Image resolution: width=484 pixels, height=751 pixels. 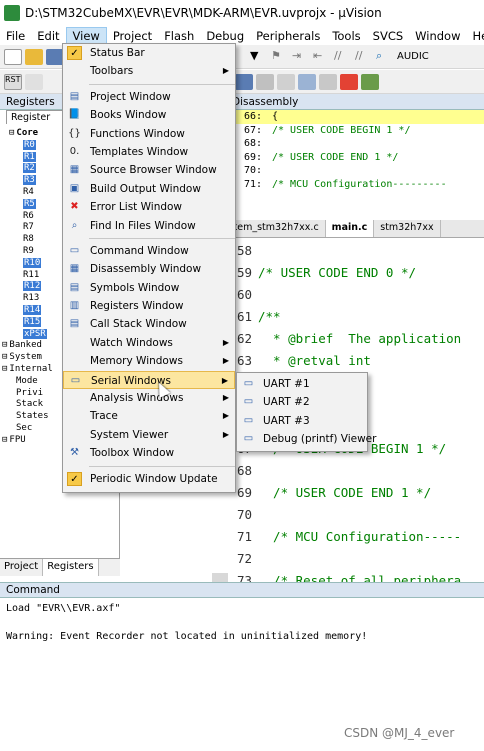 I want to click on line-number: 66:, so click(x=253, y=116).